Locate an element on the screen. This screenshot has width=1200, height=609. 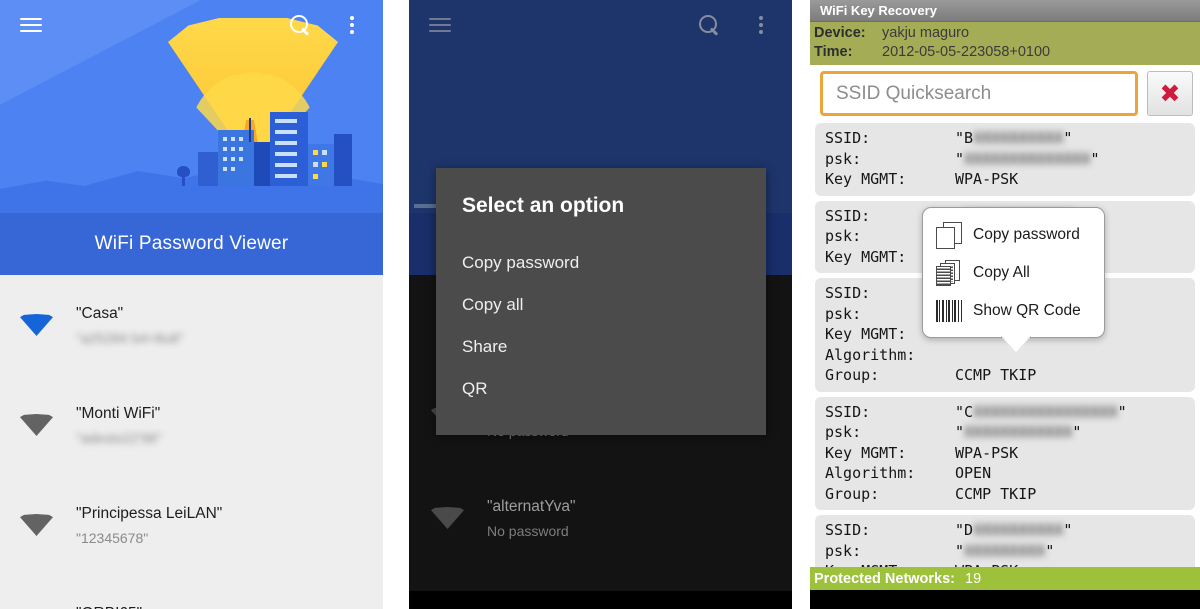
copy-password-icon is located at coordinates (949, 235).